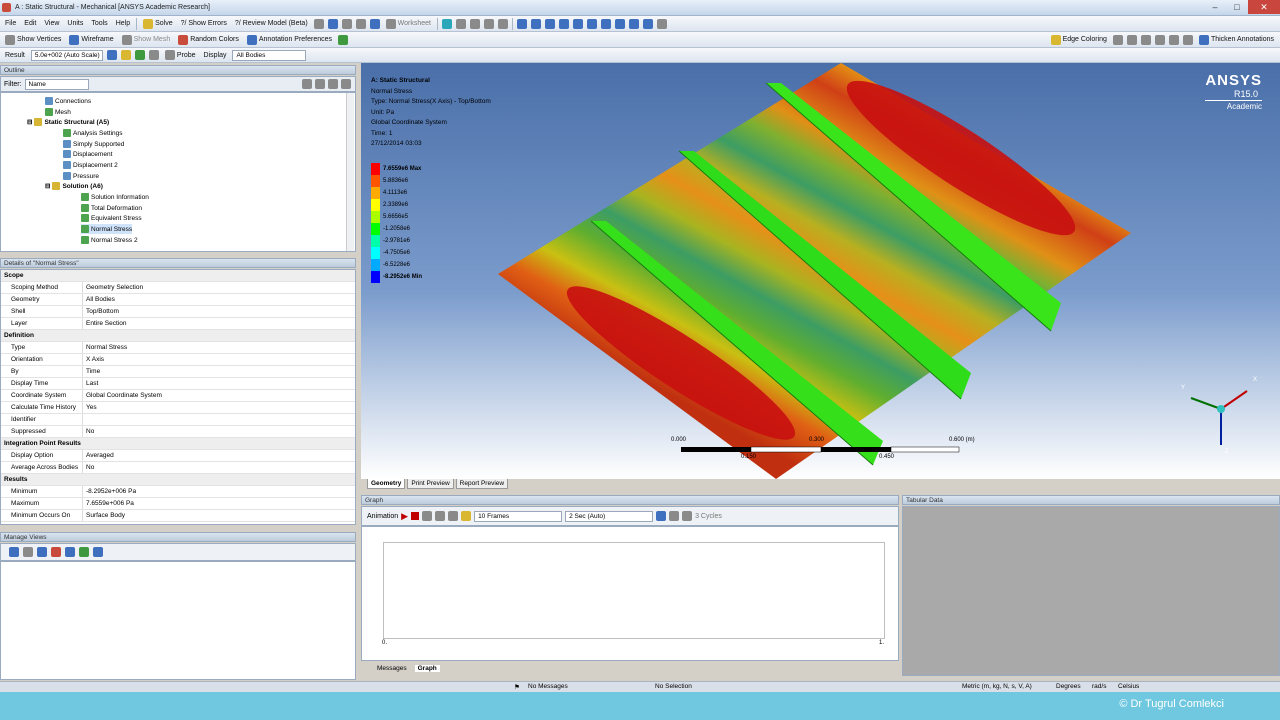 Image resolution: width=1280 pixels, height=720 pixels. Describe the element at coordinates (91, 39) in the screenshot. I see `wireframe-button: Wireframe` at that location.